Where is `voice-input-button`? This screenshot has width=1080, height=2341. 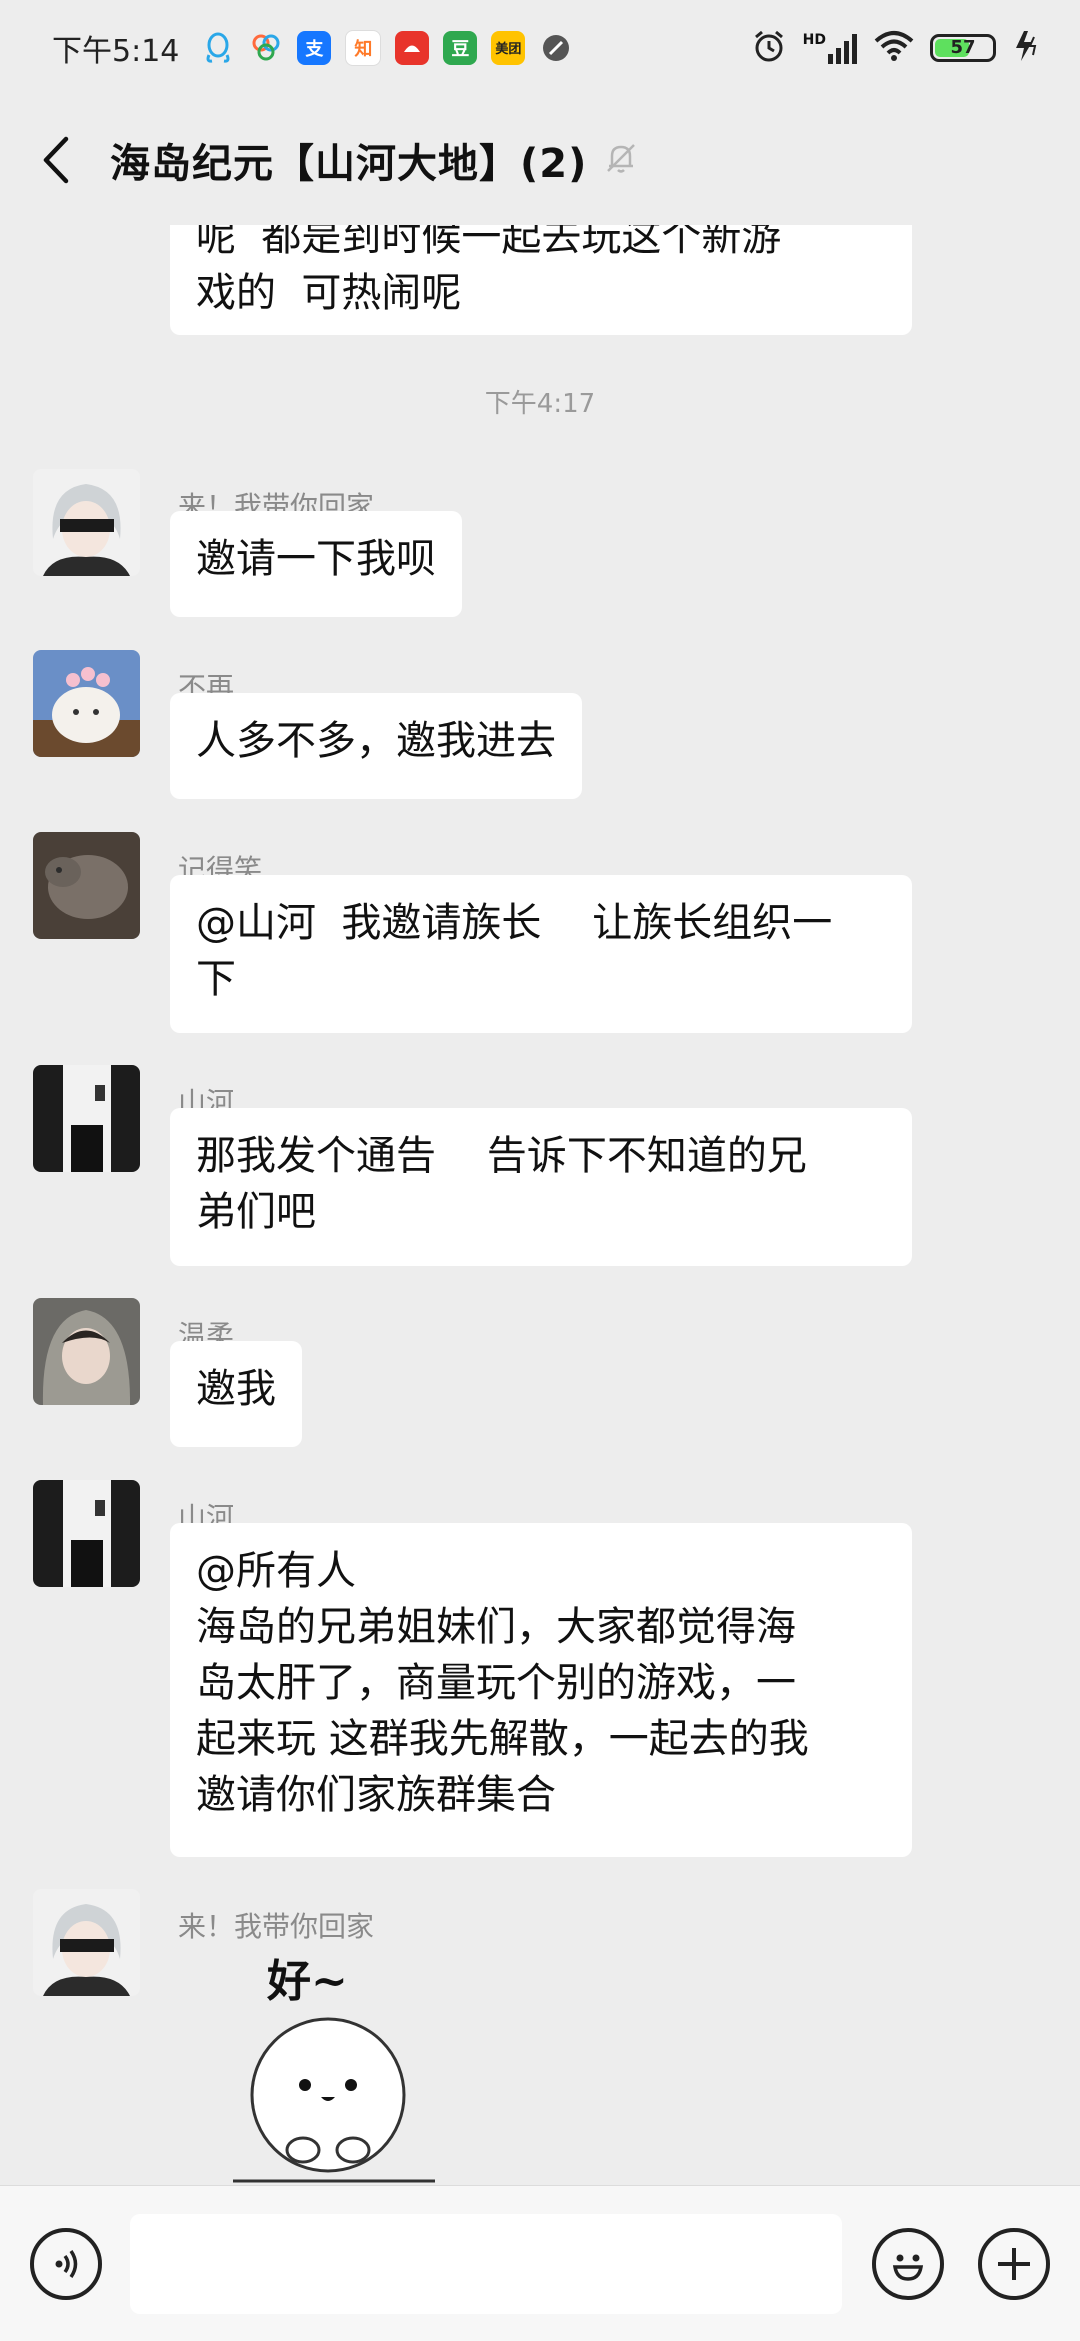
voice-input-button is located at coordinates (66, 2264).